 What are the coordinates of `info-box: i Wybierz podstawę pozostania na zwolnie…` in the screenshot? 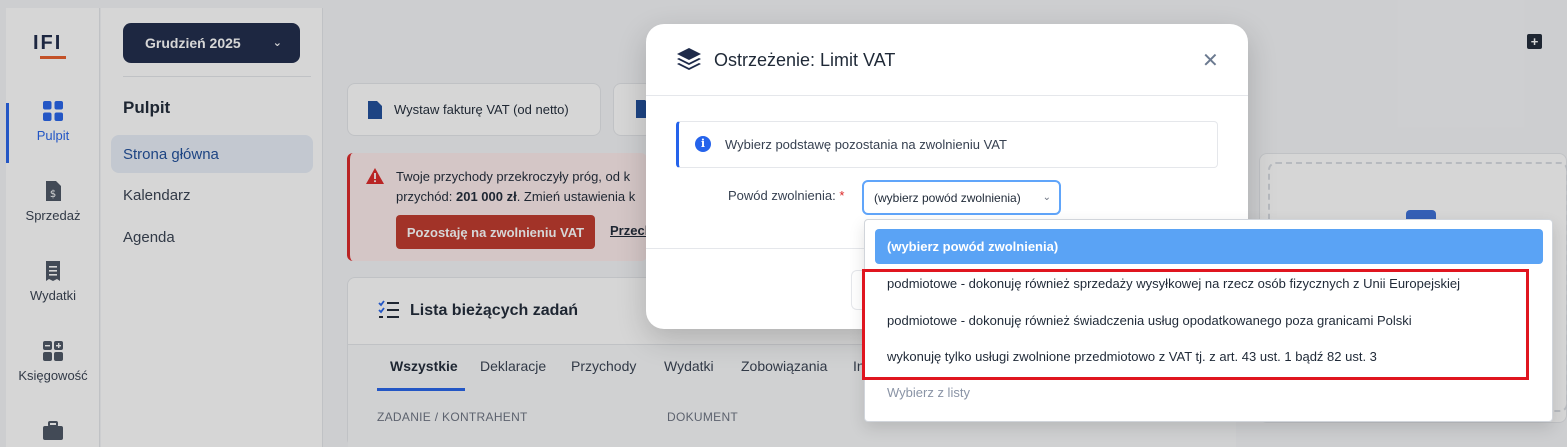 It's located at (947, 144).